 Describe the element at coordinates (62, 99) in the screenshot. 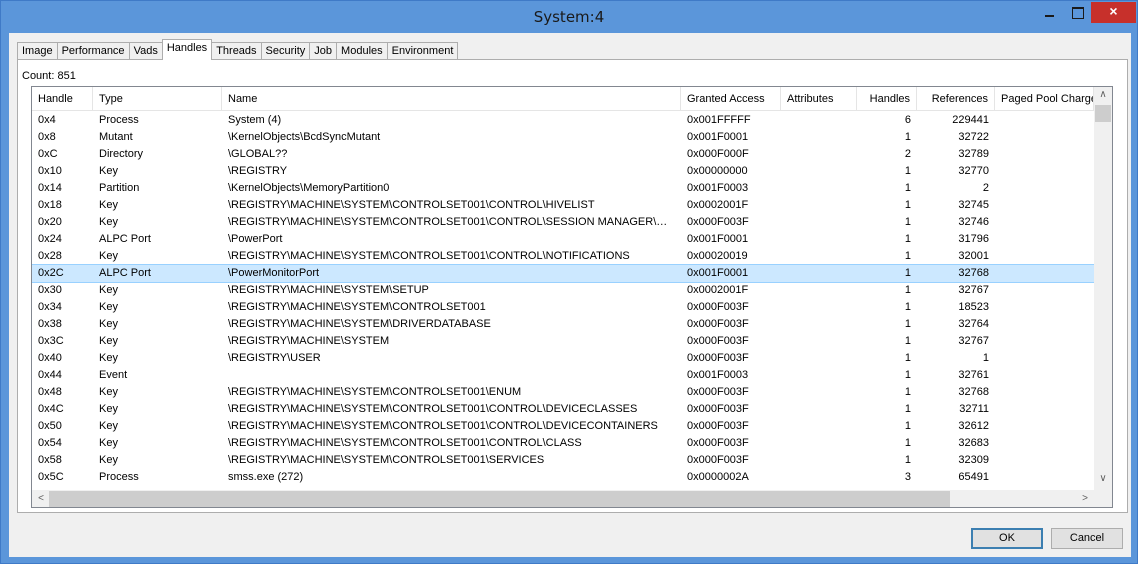

I see `column-header-handle: Handle` at that location.